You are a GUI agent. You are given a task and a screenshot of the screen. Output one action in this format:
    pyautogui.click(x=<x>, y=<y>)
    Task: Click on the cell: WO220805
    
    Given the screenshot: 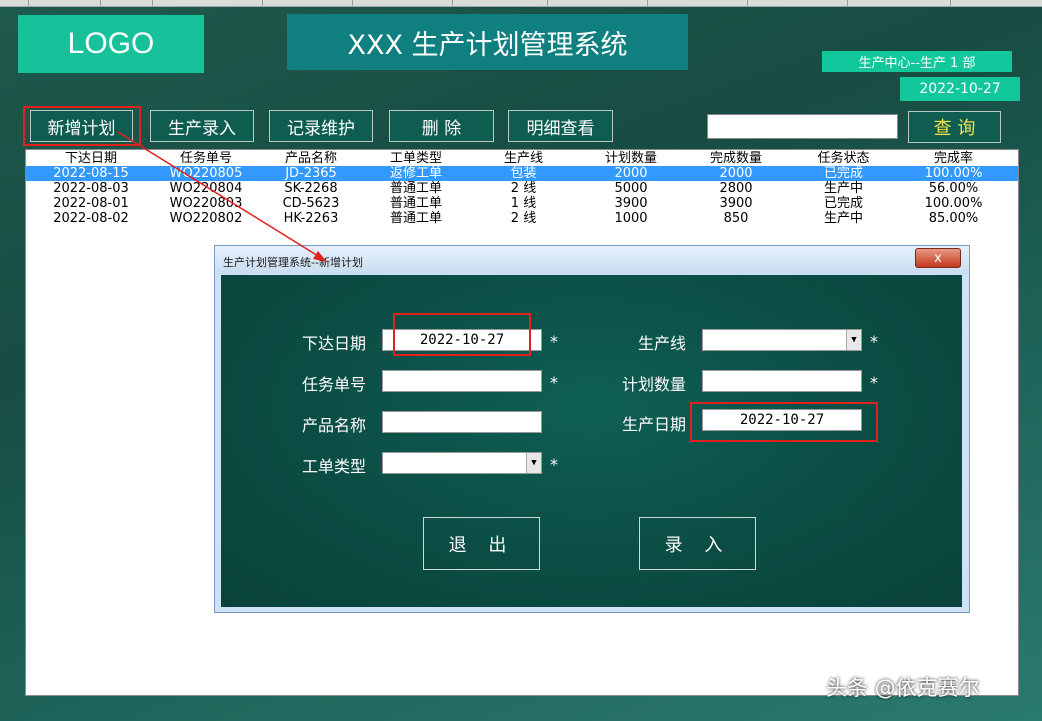 What is the action you would take?
    pyautogui.click(x=206, y=173)
    